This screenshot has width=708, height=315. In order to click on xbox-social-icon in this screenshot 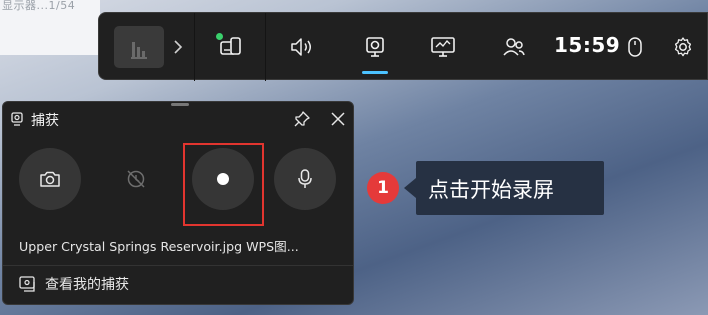, I will do `click(514, 47)`.